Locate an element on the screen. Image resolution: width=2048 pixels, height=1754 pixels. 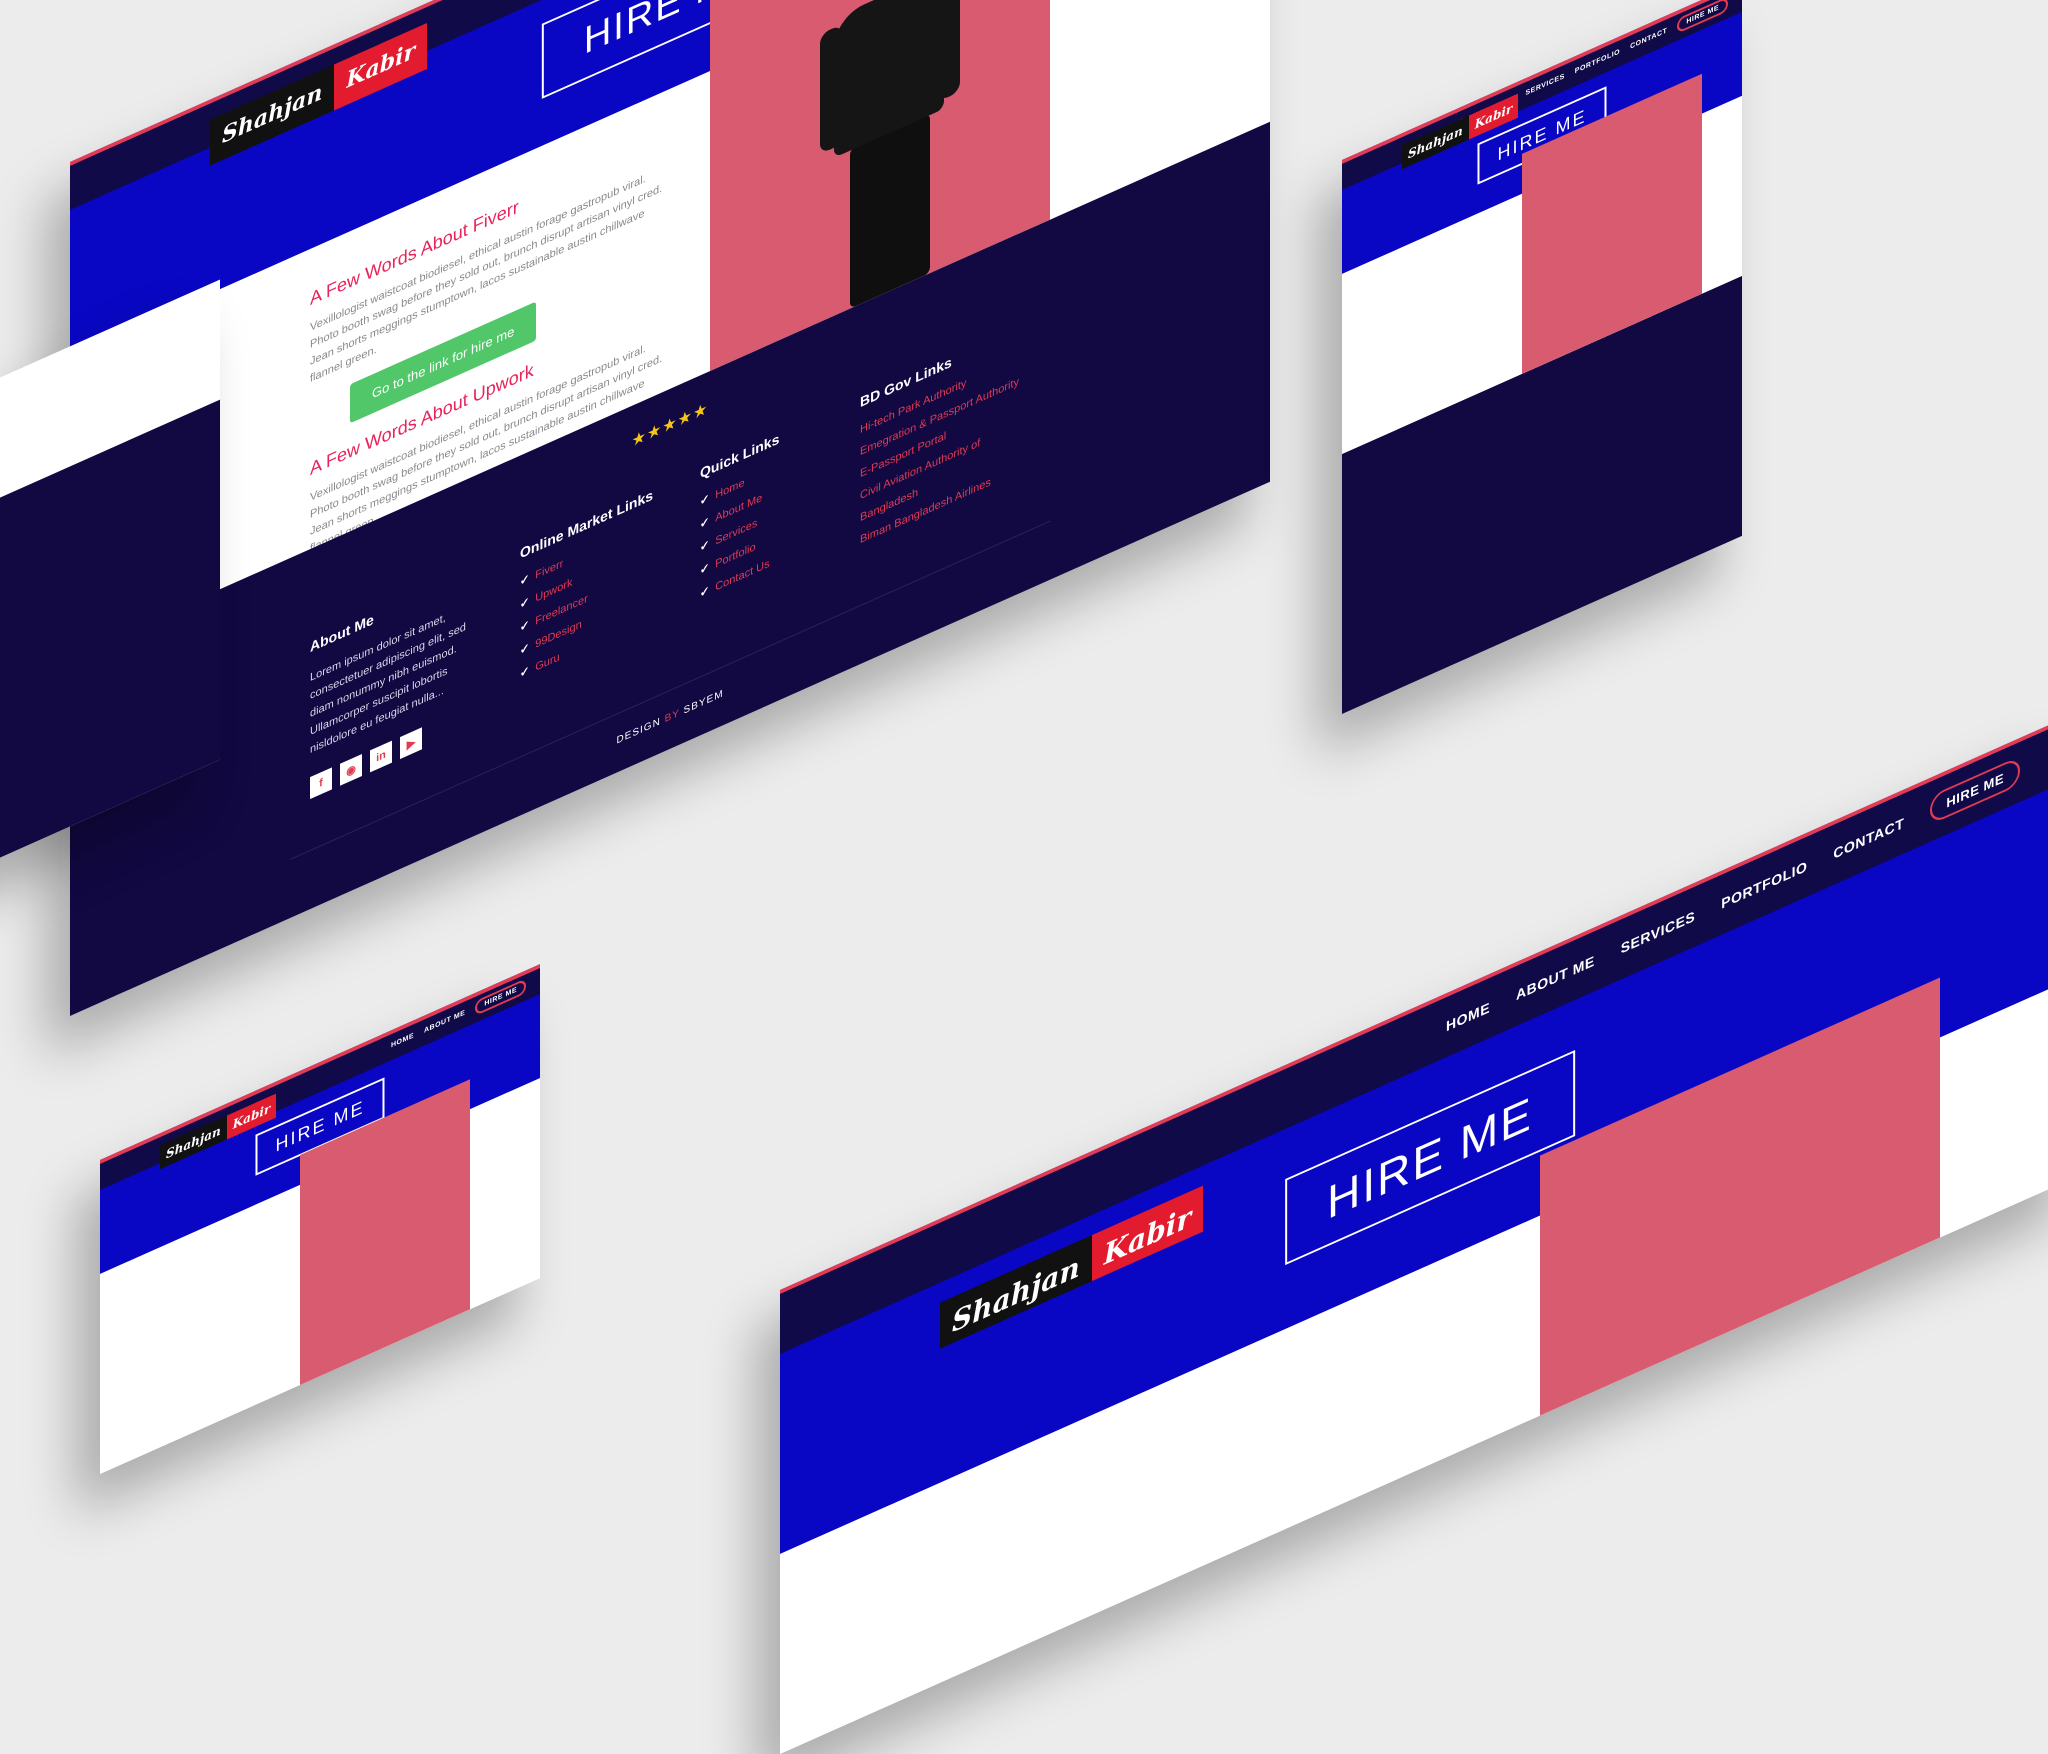
rating-stars: ★★★★★ is located at coordinates (670, 425).